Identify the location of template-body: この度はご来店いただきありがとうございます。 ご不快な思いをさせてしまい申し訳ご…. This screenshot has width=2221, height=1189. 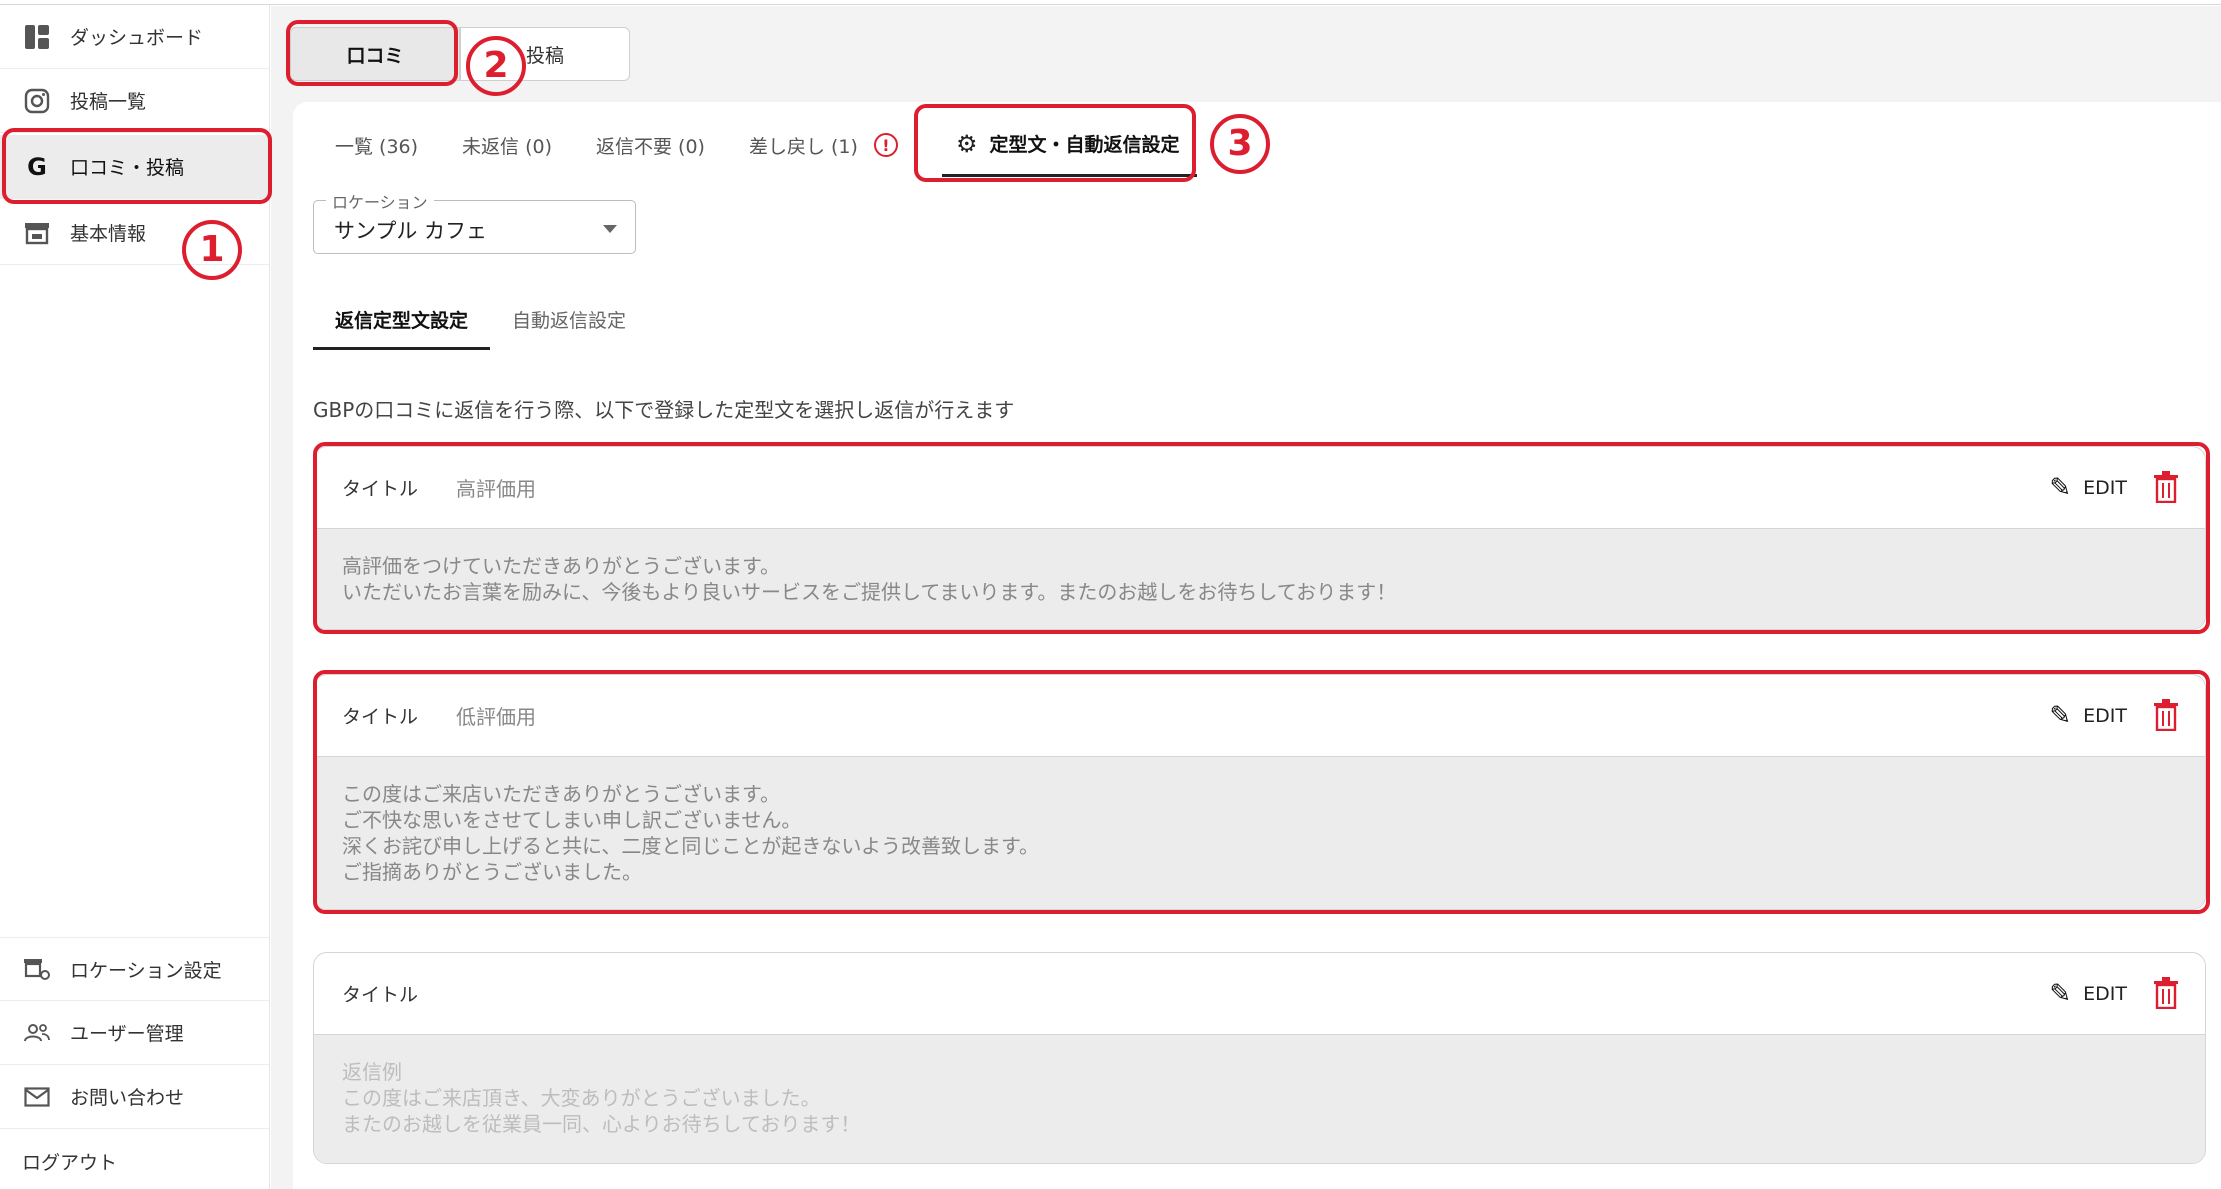
(1259, 833).